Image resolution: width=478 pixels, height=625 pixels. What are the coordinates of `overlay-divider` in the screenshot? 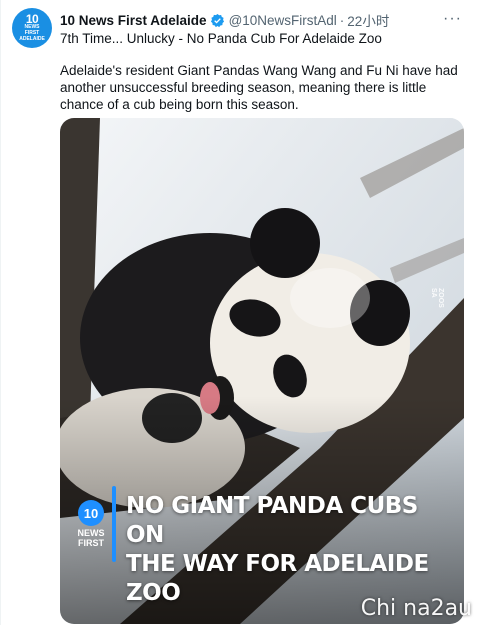 It's located at (114, 524).